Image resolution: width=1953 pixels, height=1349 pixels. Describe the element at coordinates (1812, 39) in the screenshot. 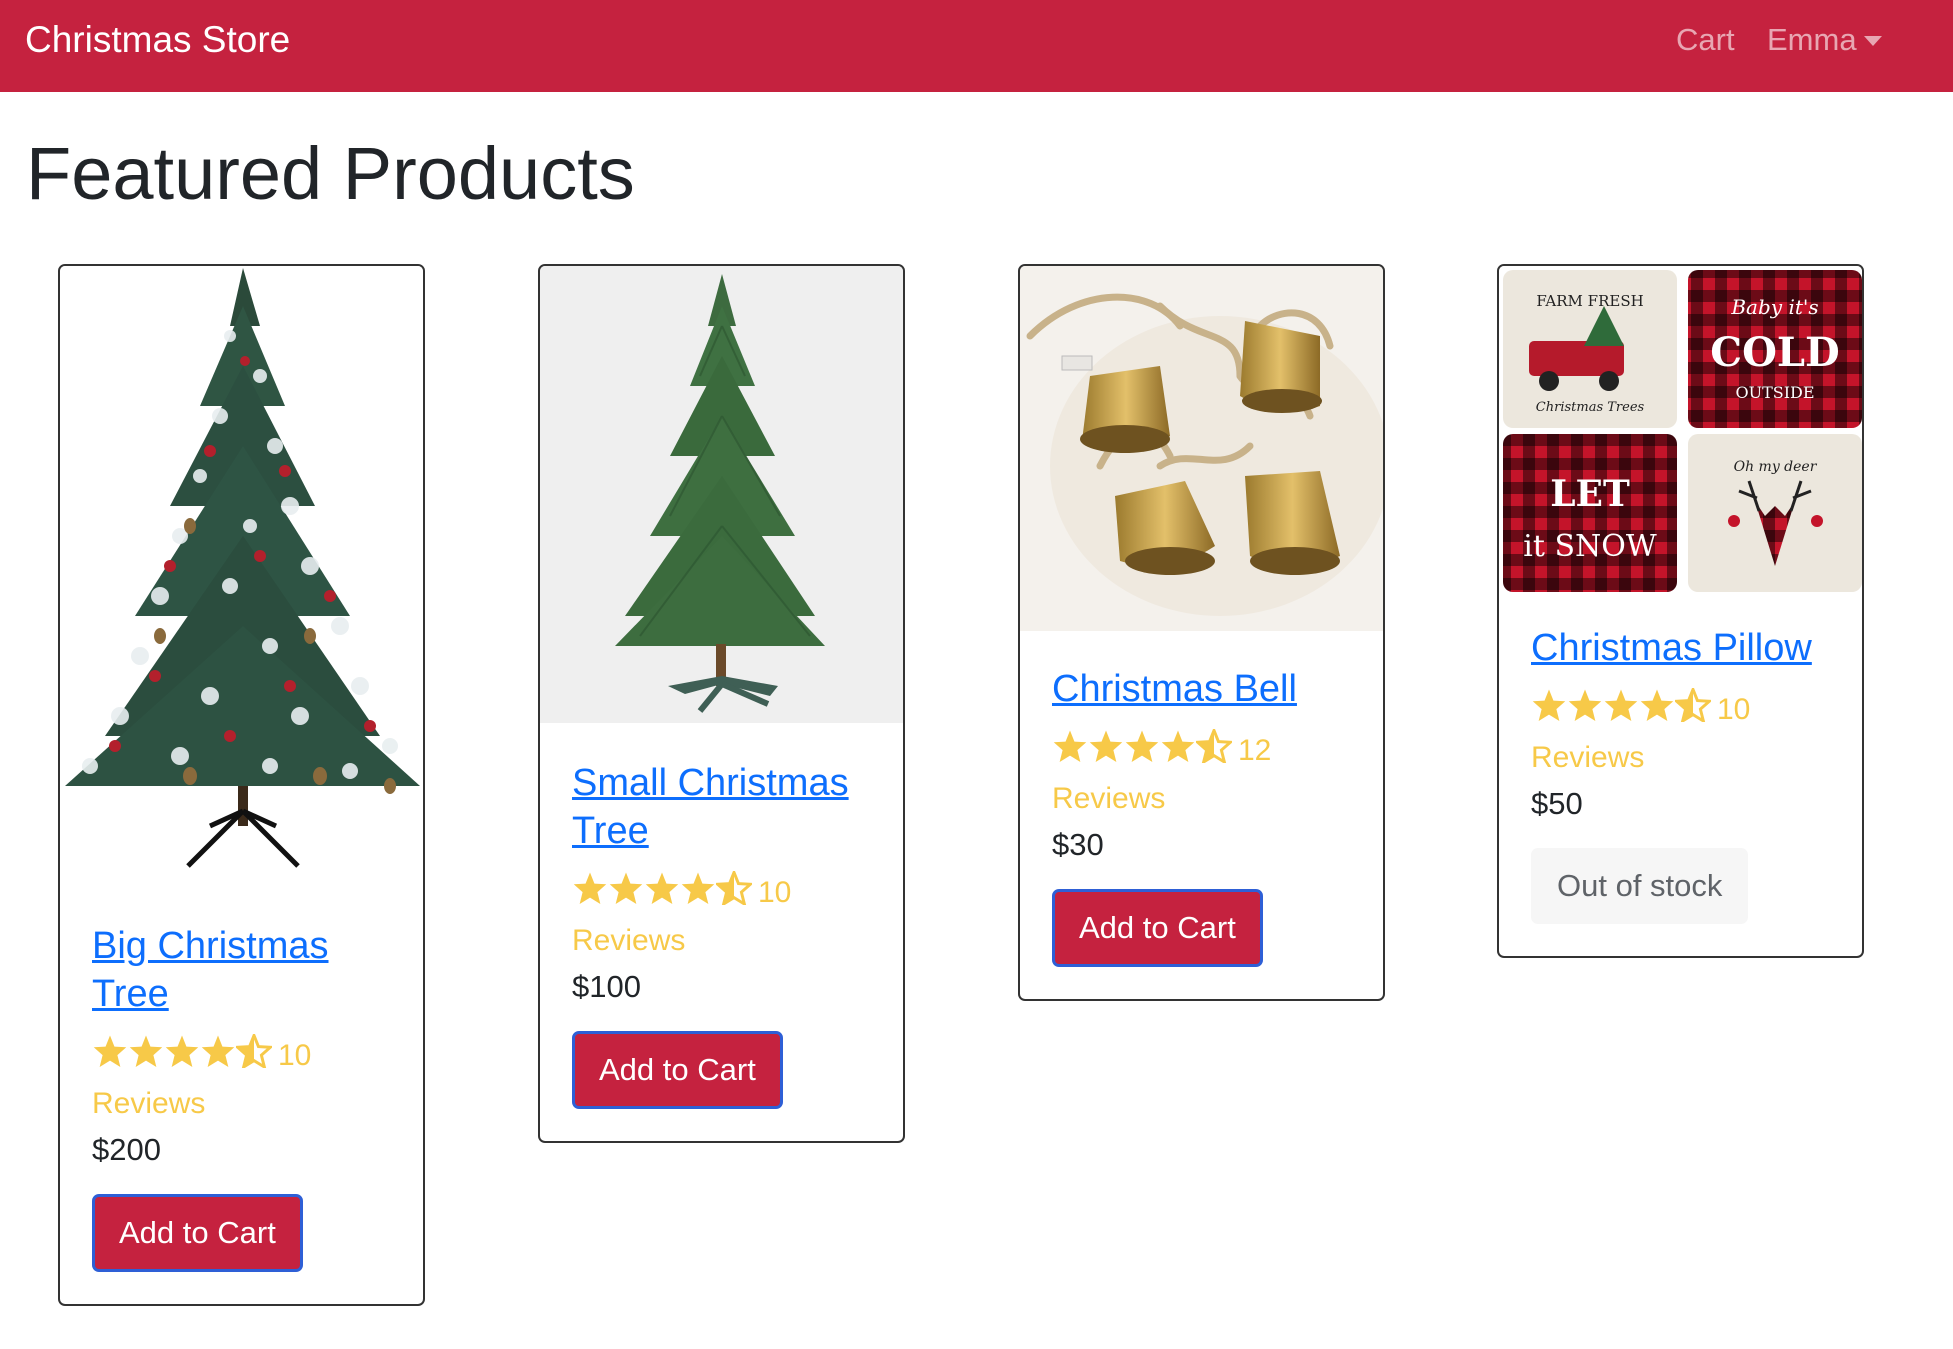

I see `user-name: Emma` at that location.